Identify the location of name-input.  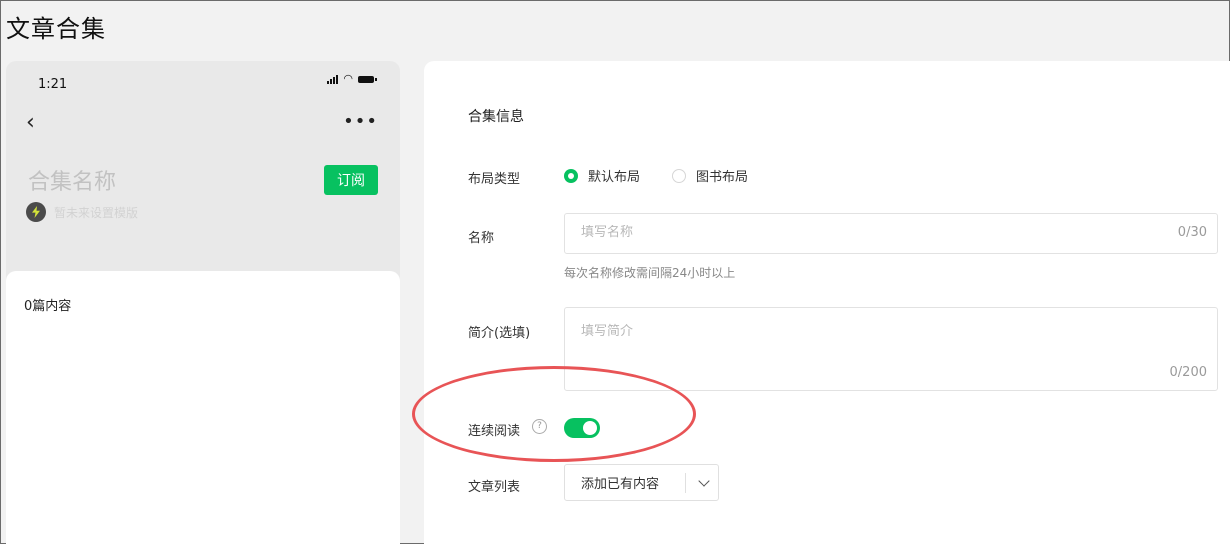
(861, 232).